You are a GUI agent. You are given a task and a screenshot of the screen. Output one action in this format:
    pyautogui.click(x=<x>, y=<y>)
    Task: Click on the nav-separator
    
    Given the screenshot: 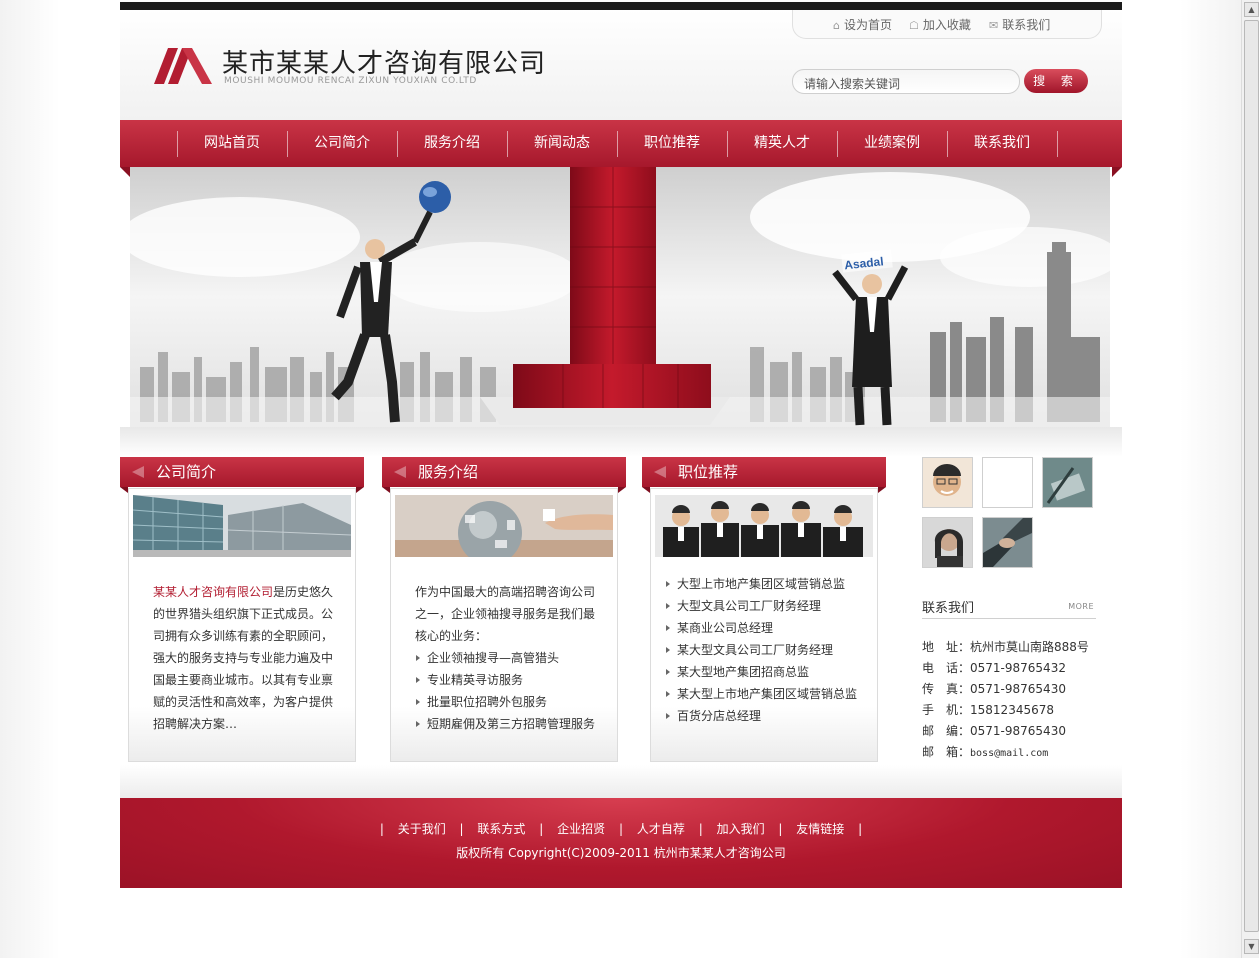 What is the action you would take?
    pyautogui.click(x=1057, y=144)
    